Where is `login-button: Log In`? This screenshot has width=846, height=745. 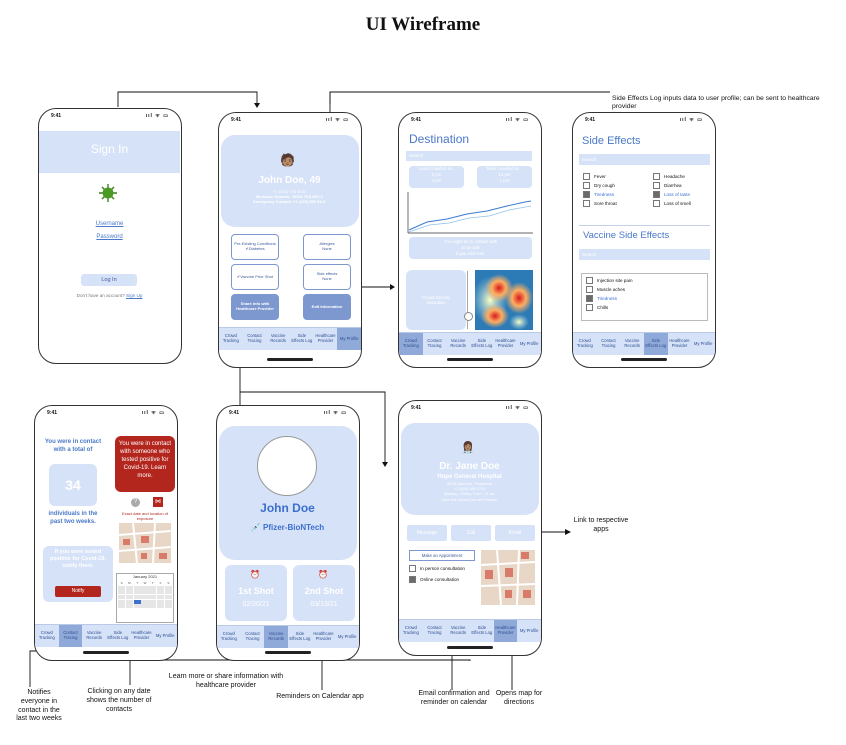 login-button: Log In is located at coordinates (109, 280).